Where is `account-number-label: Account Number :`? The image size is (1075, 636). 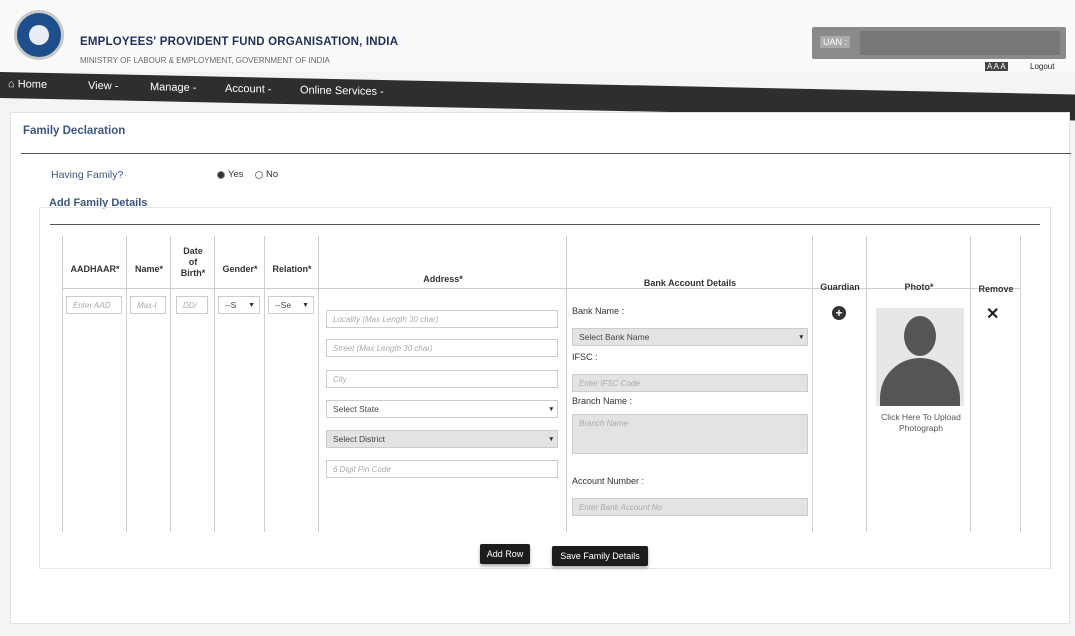
account-number-label: Account Number : is located at coordinates (608, 481).